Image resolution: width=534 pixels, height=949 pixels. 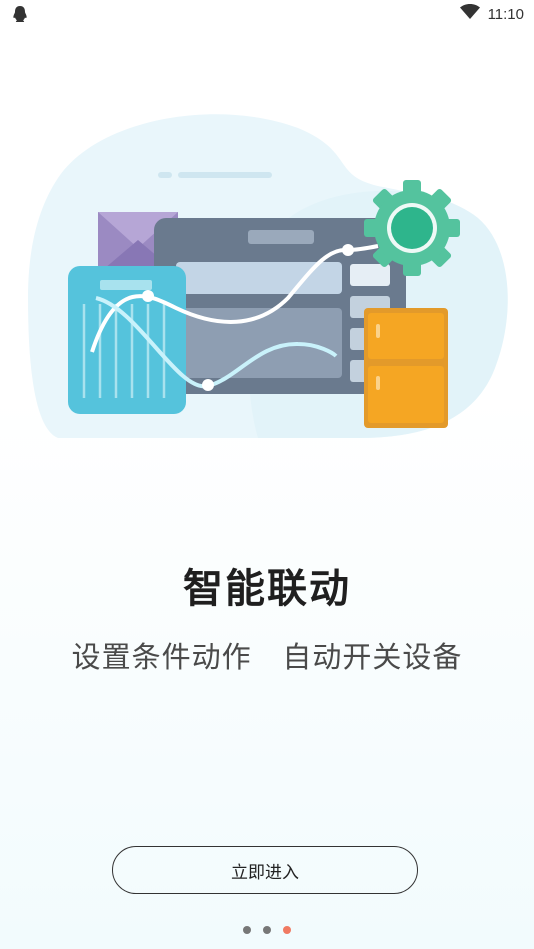 I want to click on page-title: 智能联动, so click(x=267, y=589).